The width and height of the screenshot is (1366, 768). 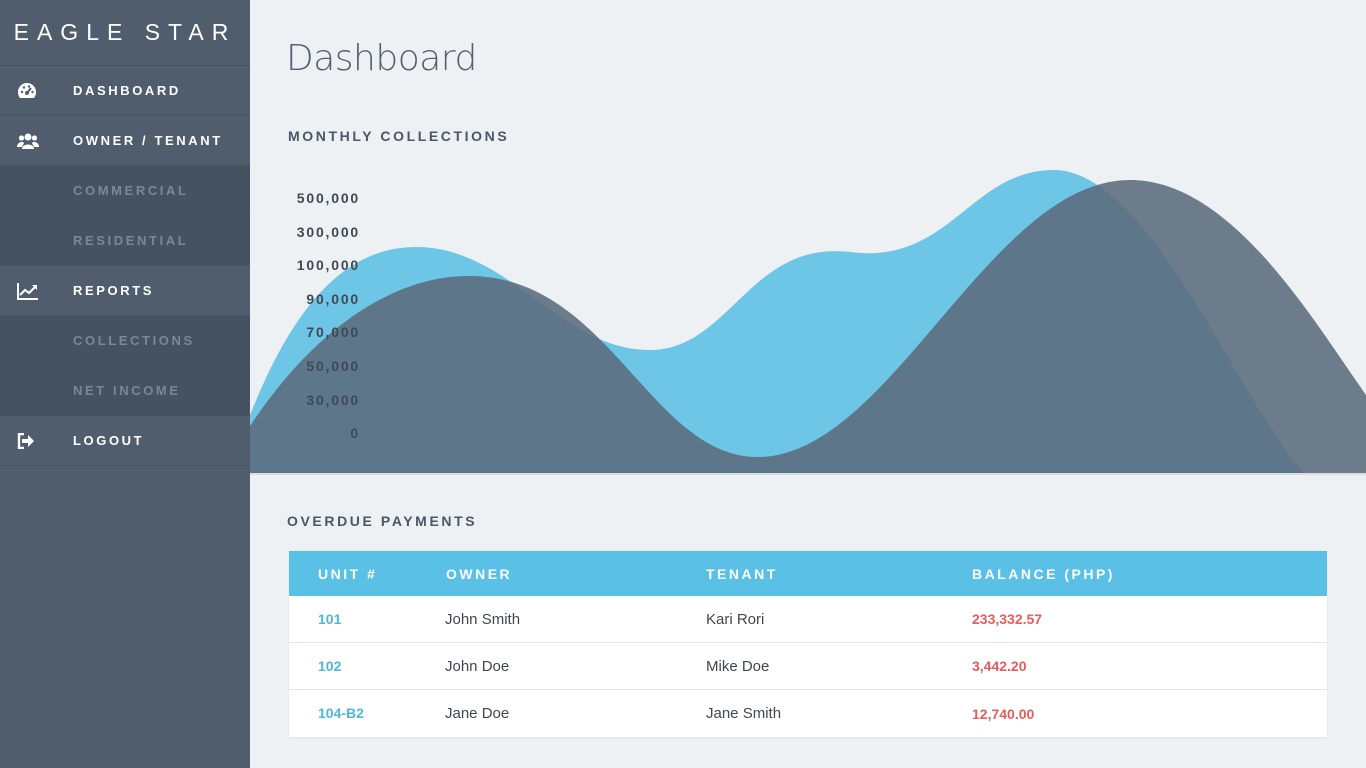 What do you see at coordinates (477, 666) in the screenshot?
I see `owner-cell: John Doe` at bounding box center [477, 666].